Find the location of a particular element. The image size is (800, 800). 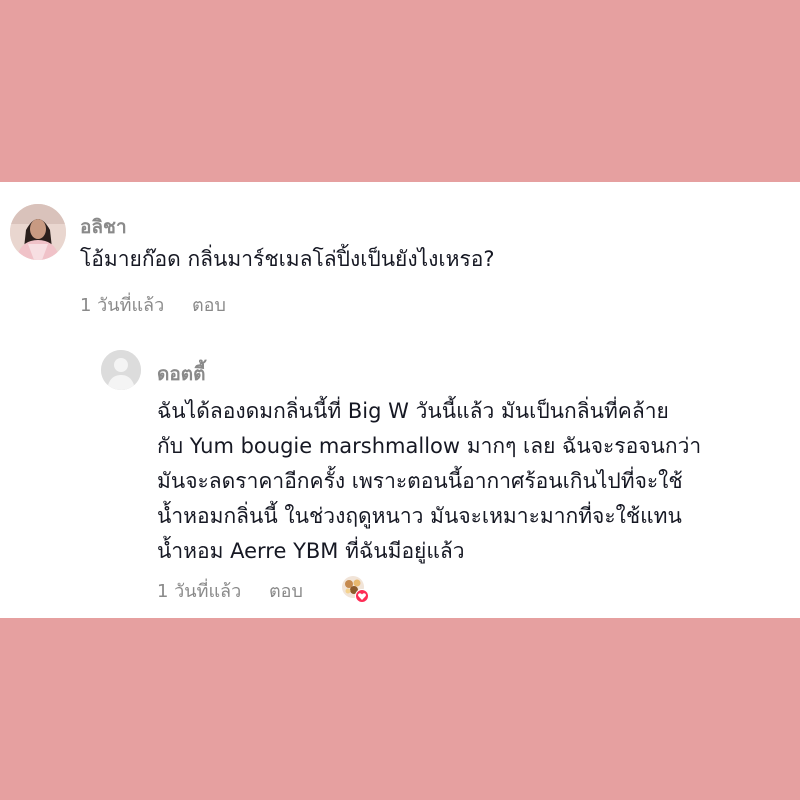

comment-timestamp: 1 วันที่แล้ว is located at coordinates (122, 305).